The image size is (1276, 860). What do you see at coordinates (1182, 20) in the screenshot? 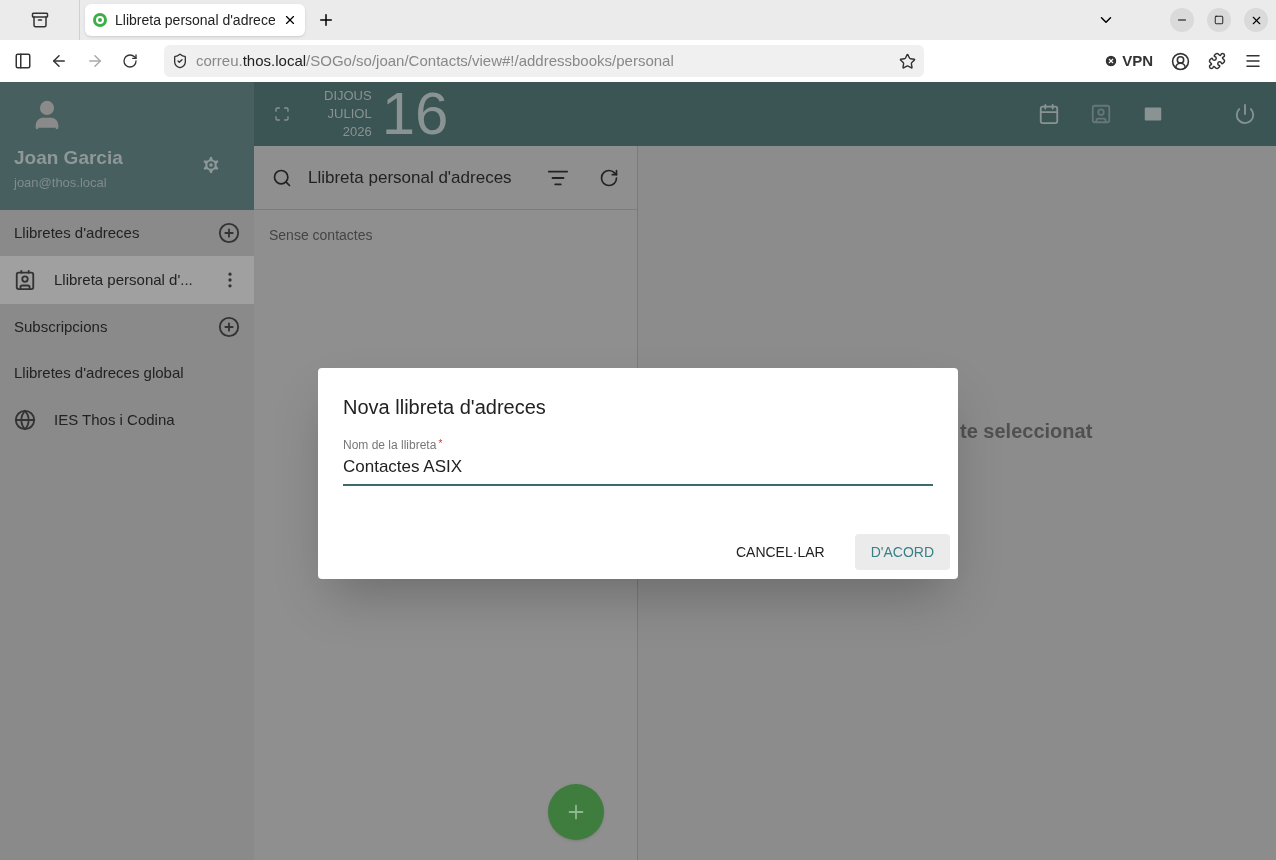
I see `minimize-button` at bounding box center [1182, 20].